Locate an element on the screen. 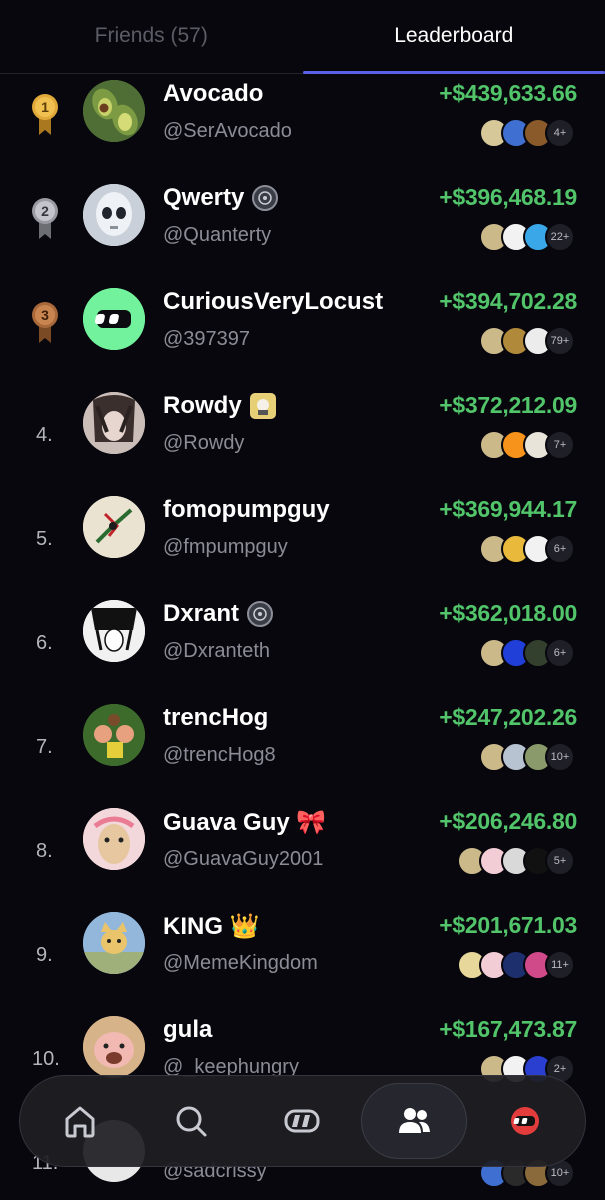 Image resolution: width=605 pixels, height=1200 pixels. token-stack: 5+ is located at coordinates (516, 861).